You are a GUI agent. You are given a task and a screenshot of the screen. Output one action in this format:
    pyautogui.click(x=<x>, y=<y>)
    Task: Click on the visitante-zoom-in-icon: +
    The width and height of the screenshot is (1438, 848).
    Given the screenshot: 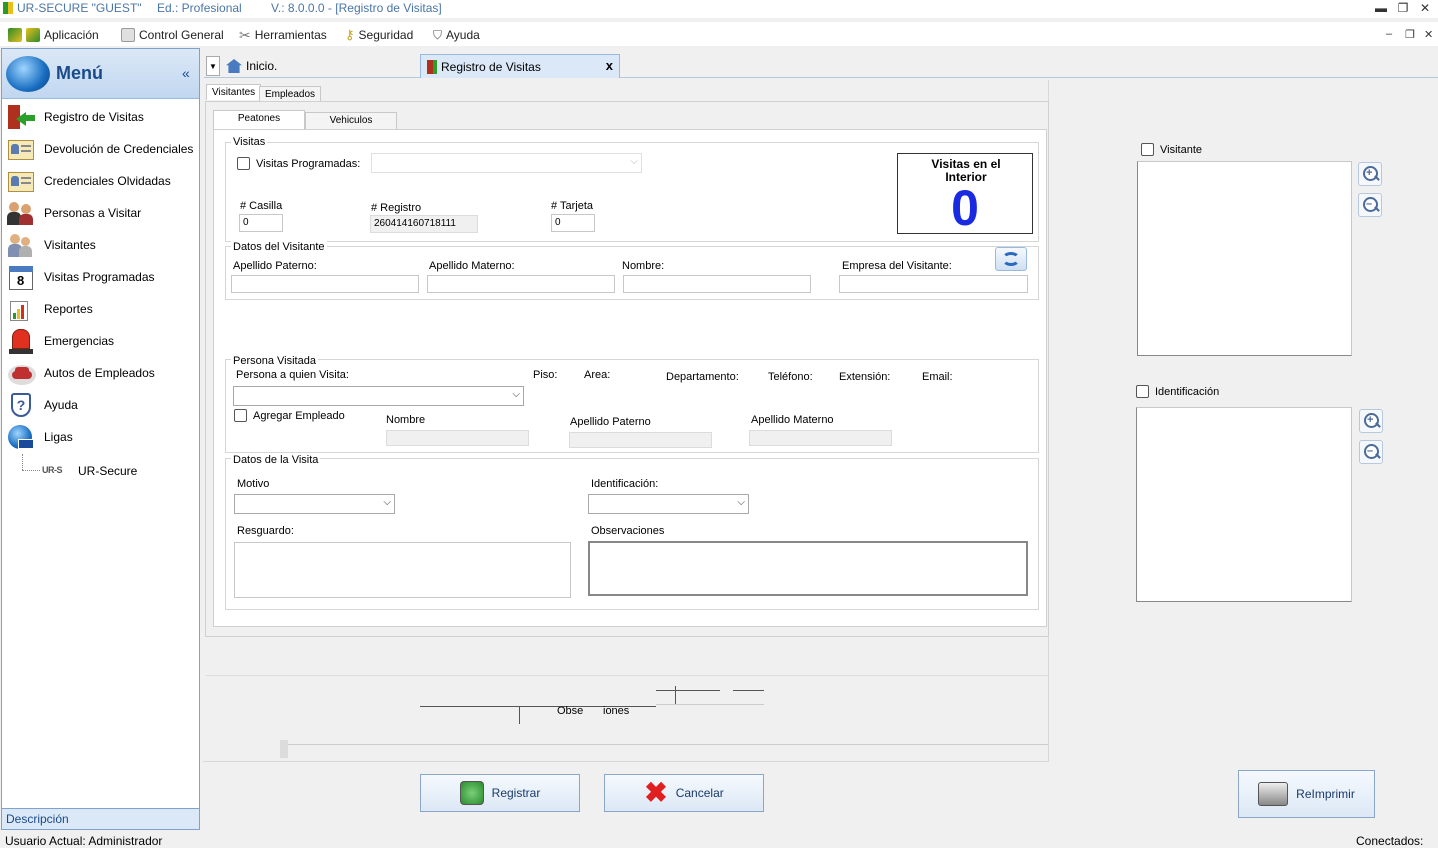 What is the action you would take?
    pyautogui.click(x=1370, y=174)
    